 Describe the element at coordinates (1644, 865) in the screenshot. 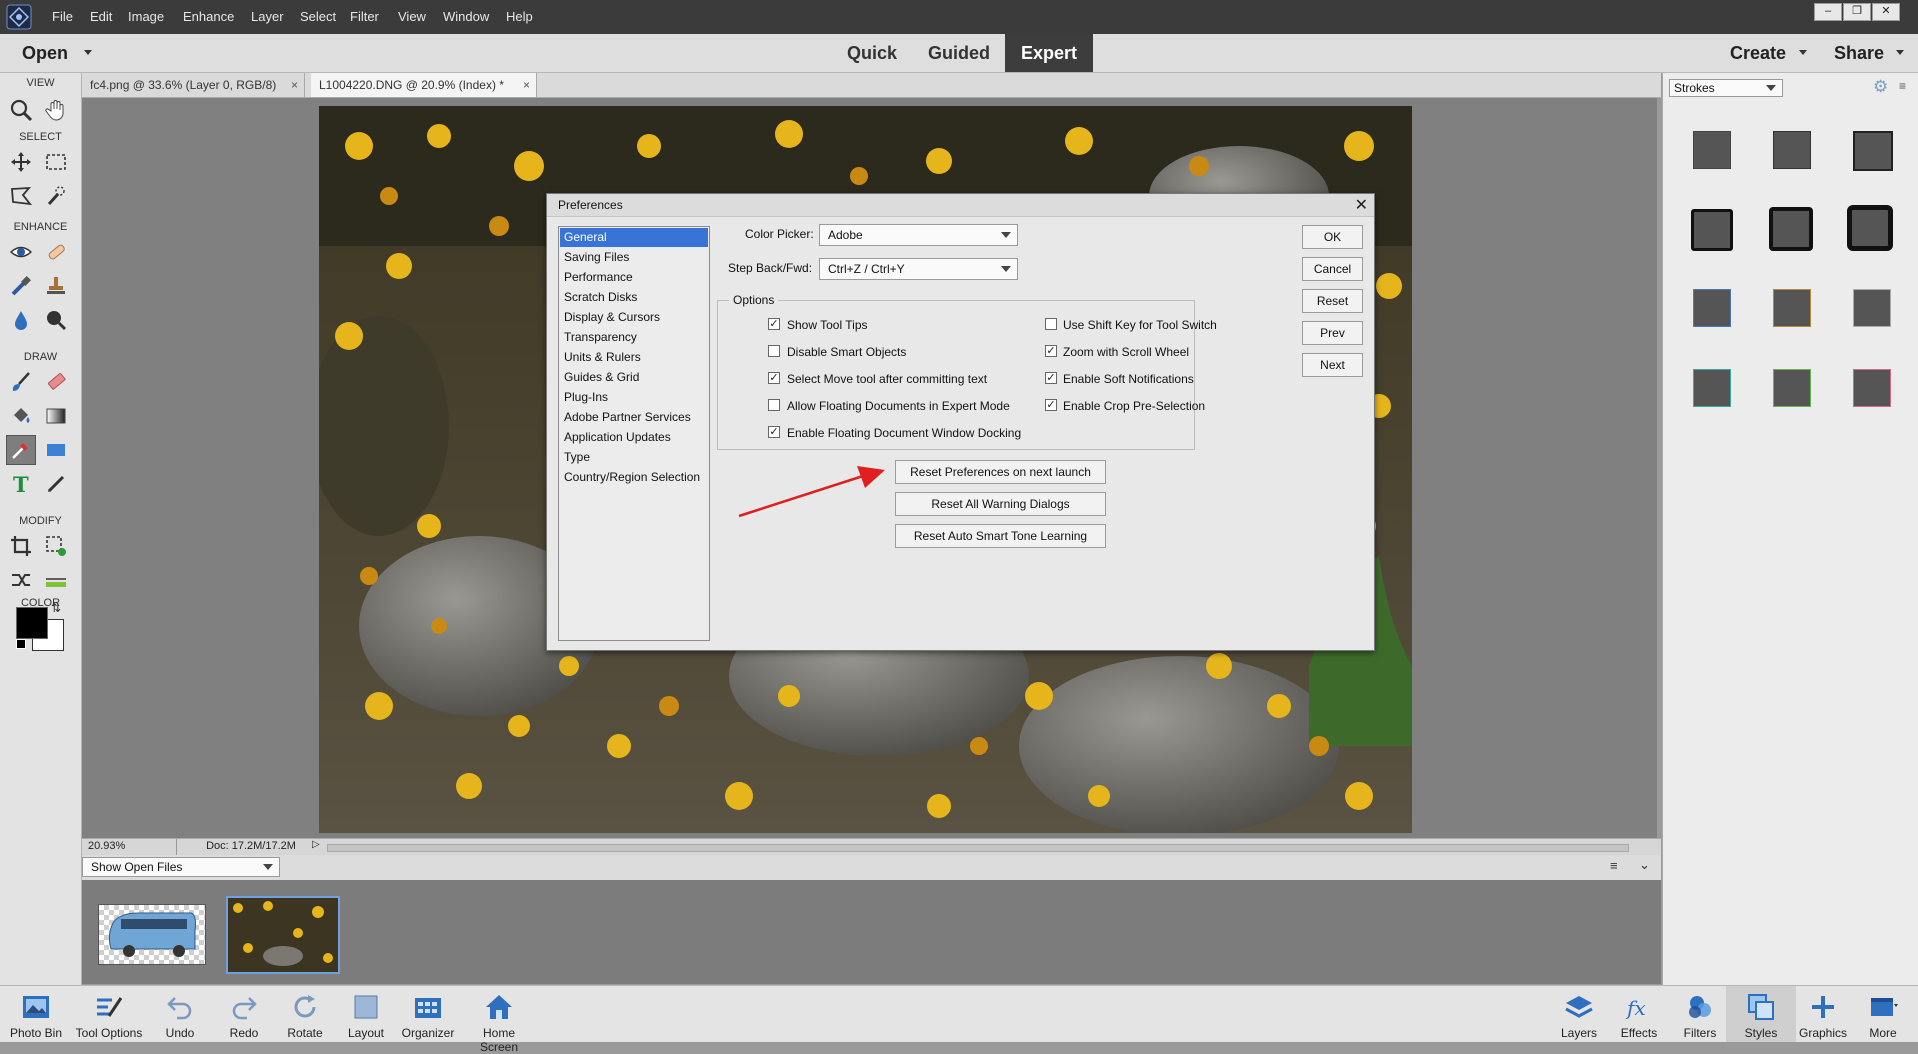

I see `collapse-bin-icon: ⌄` at that location.